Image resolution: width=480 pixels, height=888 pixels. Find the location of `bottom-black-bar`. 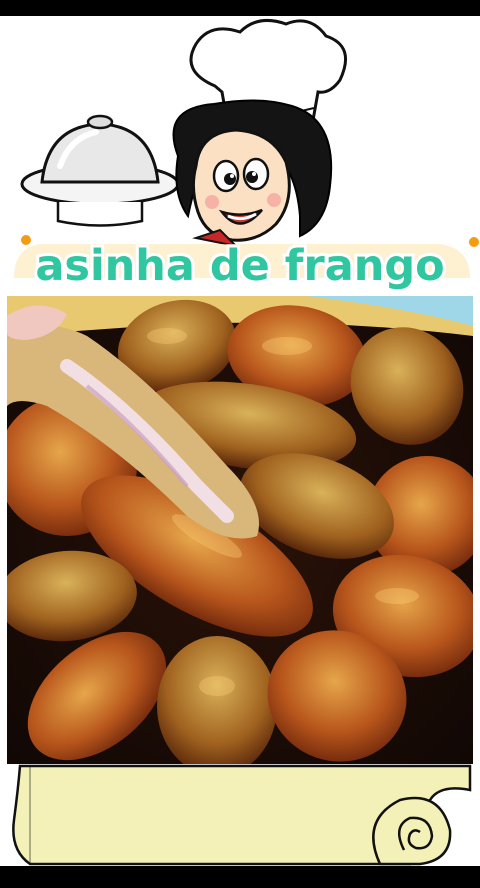

bottom-black-bar is located at coordinates (240, 877).